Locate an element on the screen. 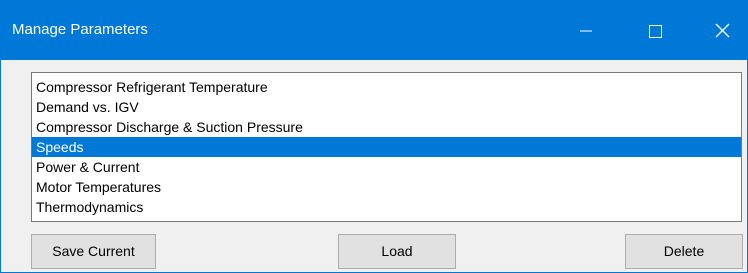  list-item: Motor Temperatures is located at coordinates (386, 187).